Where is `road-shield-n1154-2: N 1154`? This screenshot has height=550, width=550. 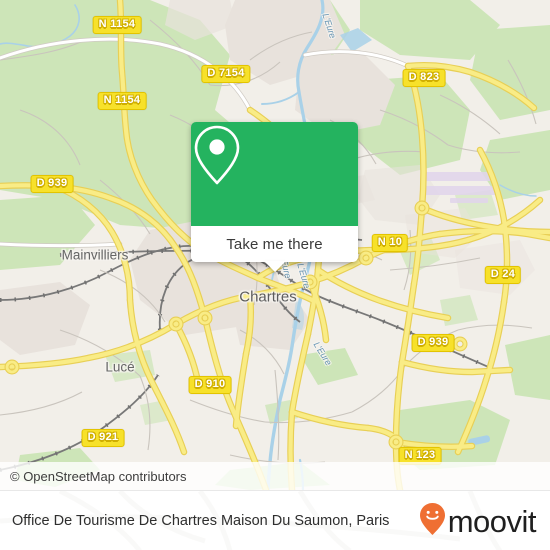 road-shield-n1154-2: N 1154 is located at coordinates (122, 101).